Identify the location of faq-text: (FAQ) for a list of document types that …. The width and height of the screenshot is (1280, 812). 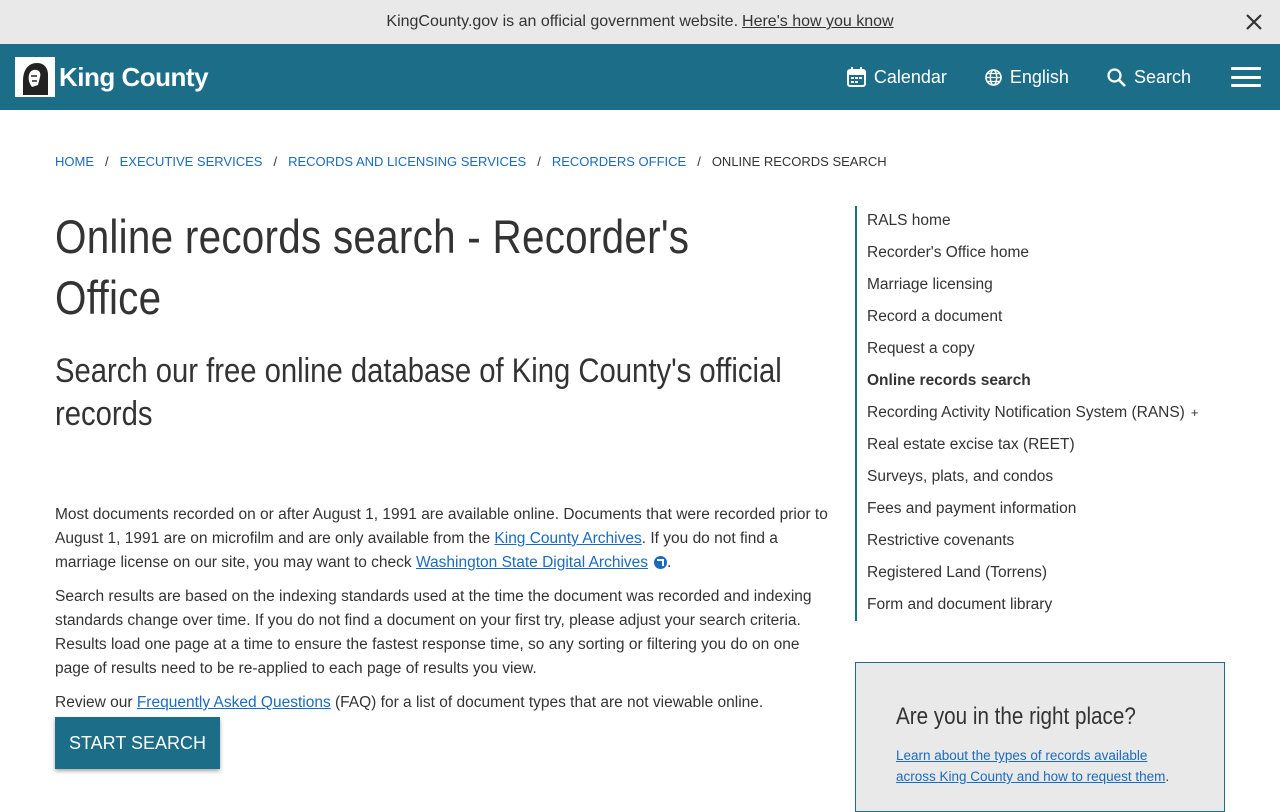
(547, 702).